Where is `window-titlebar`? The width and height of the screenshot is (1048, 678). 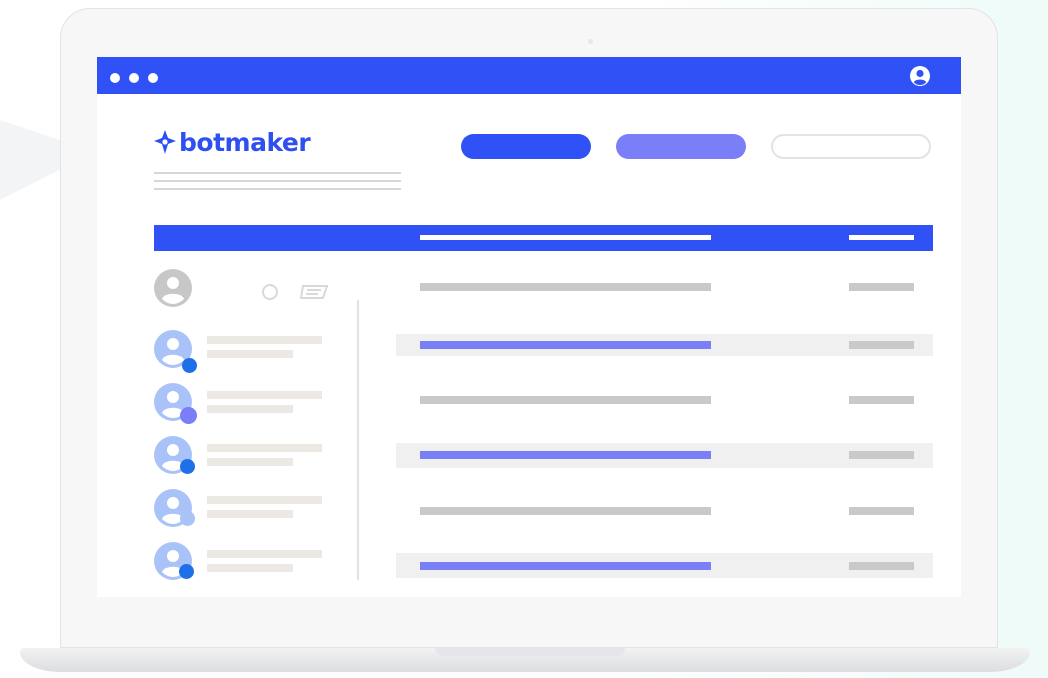 window-titlebar is located at coordinates (529, 75).